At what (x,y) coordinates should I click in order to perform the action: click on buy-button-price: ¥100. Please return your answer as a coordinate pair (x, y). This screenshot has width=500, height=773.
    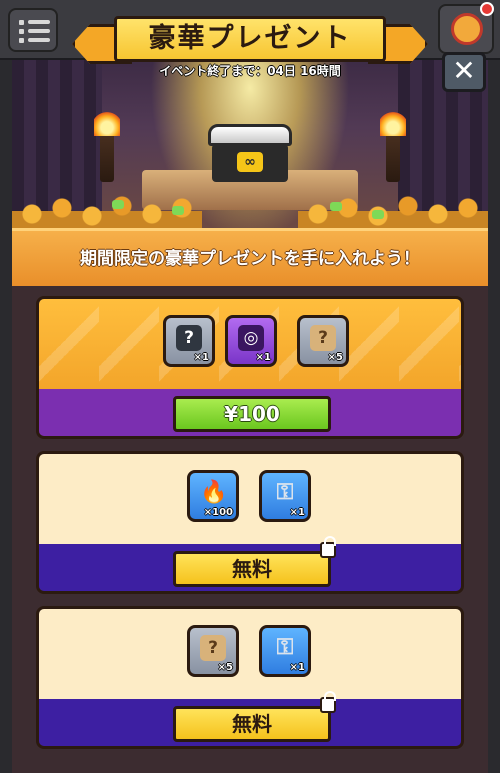
    Looking at the image, I should click on (252, 414).